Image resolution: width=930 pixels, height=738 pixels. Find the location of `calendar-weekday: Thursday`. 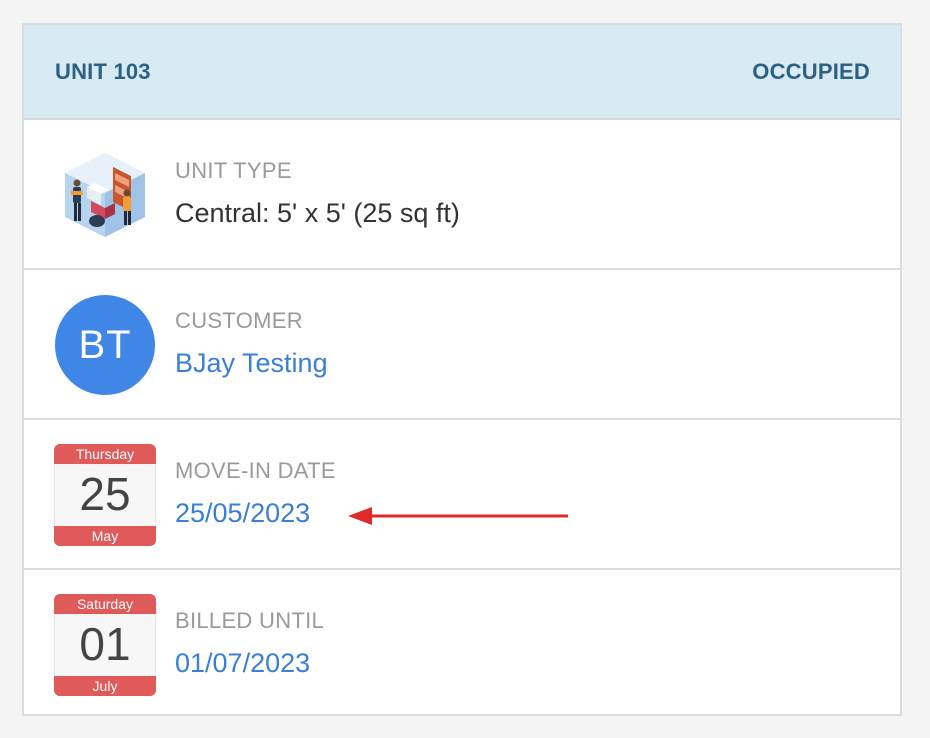

calendar-weekday: Thursday is located at coordinates (105, 454).